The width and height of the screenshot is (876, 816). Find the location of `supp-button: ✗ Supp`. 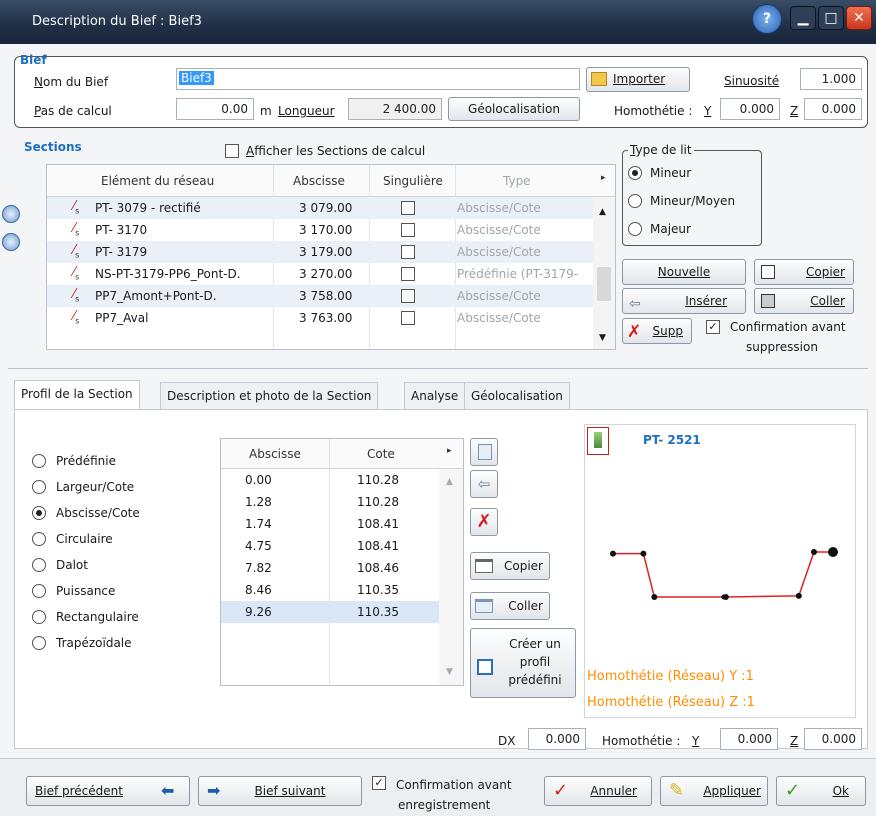

supp-button: ✗ Supp is located at coordinates (657, 331).